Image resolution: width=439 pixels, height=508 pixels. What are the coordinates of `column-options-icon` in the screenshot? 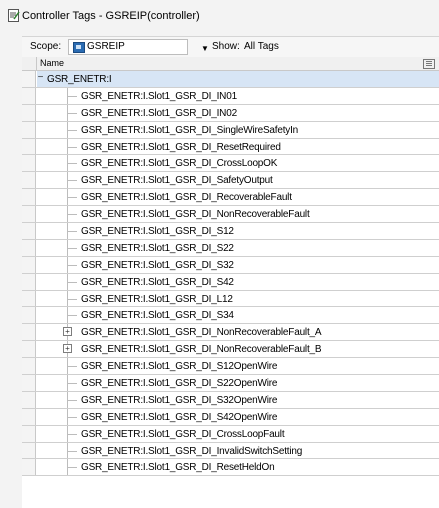 It's located at (429, 64).